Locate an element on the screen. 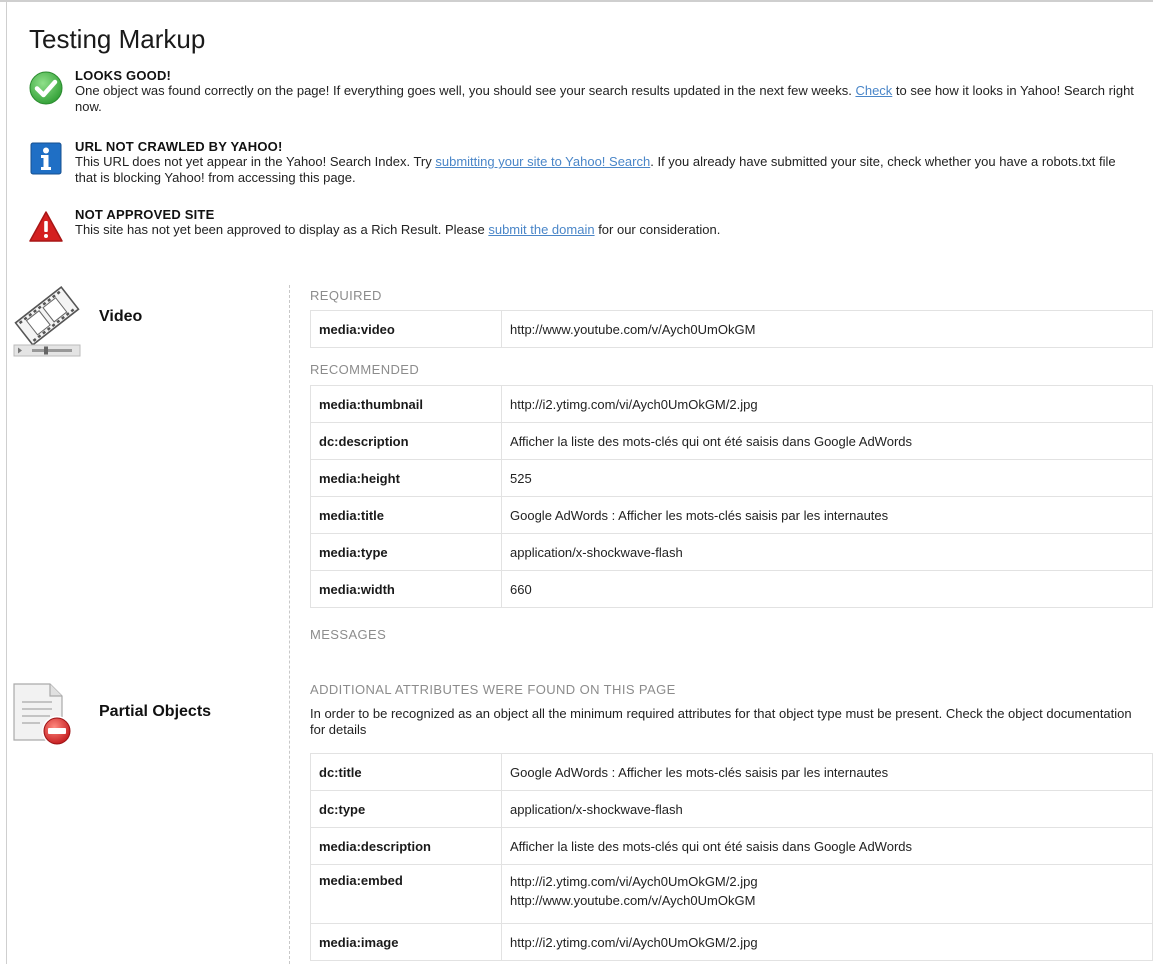 The image size is (1153, 964). attribute-key: media:type is located at coordinates (406, 552).